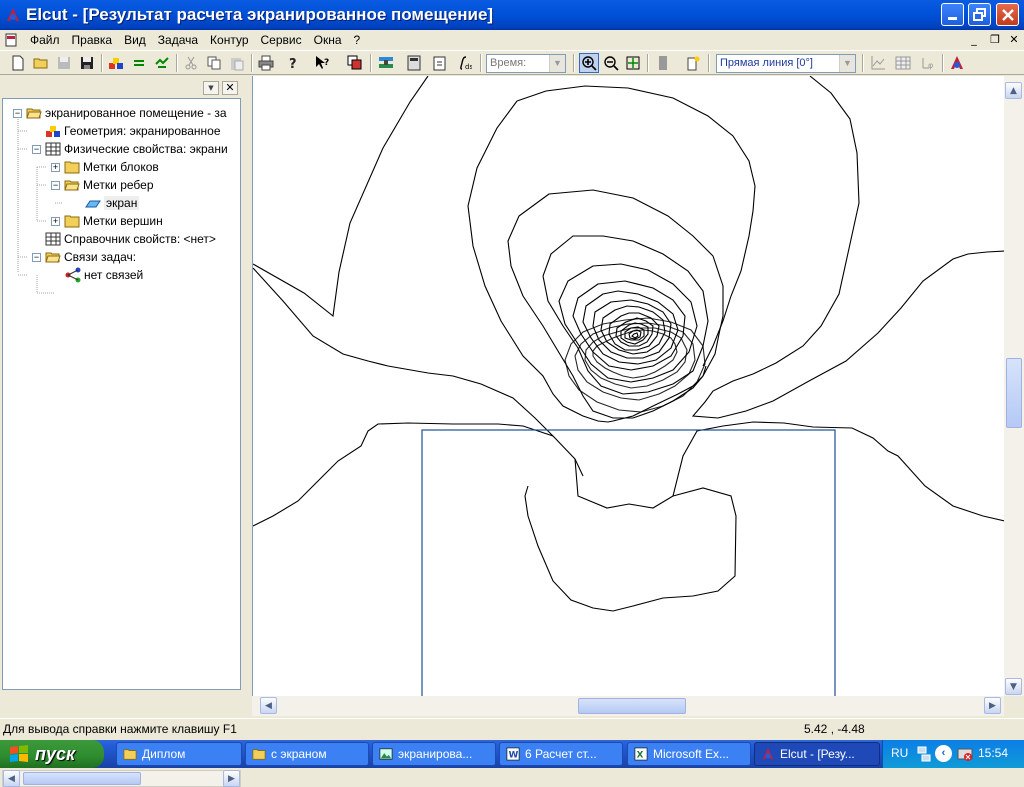 The height and width of the screenshot is (787, 1024). Describe the element at coordinates (786, 63) in the screenshot. I see `contour-type-combo: Прямая линия [0°] ▼` at that location.